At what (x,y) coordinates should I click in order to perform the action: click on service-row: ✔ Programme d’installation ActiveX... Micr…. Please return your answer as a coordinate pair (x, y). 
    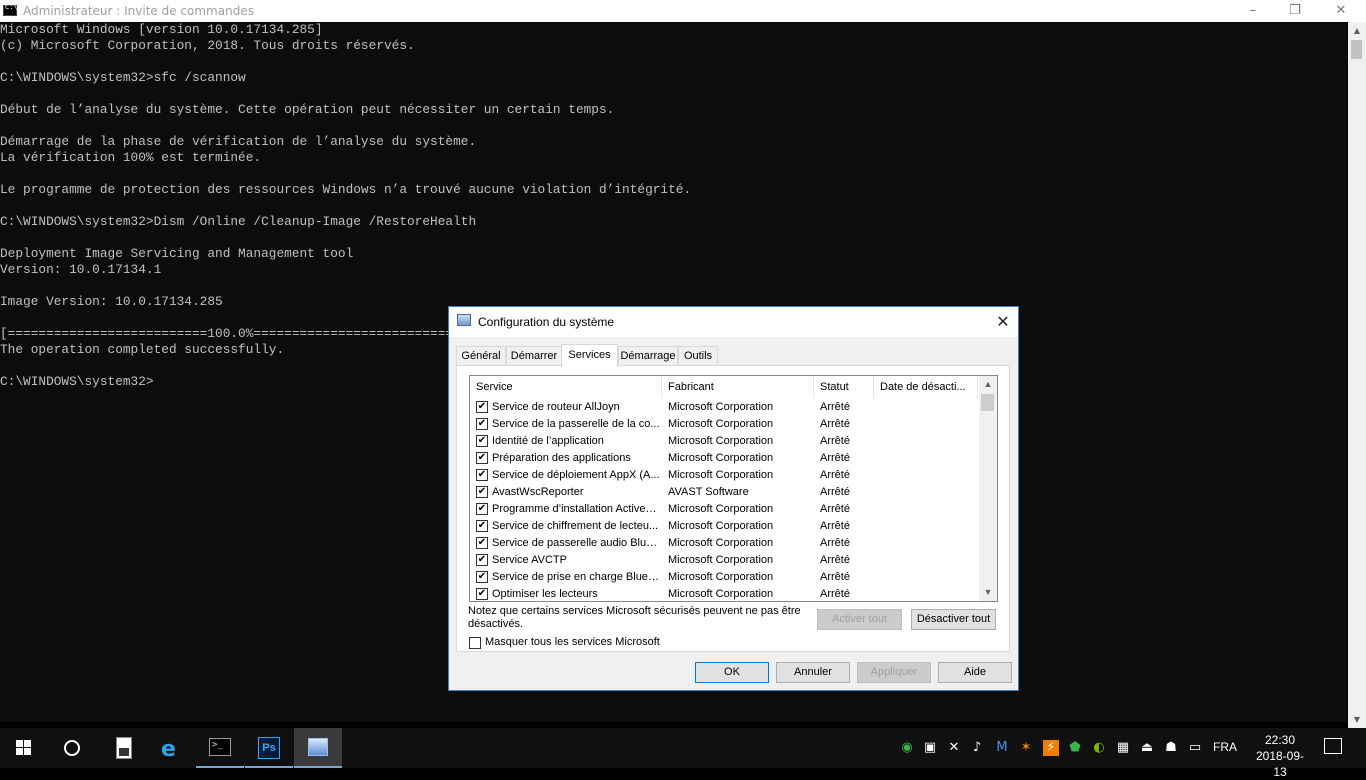
    Looking at the image, I should click on (724, 509).